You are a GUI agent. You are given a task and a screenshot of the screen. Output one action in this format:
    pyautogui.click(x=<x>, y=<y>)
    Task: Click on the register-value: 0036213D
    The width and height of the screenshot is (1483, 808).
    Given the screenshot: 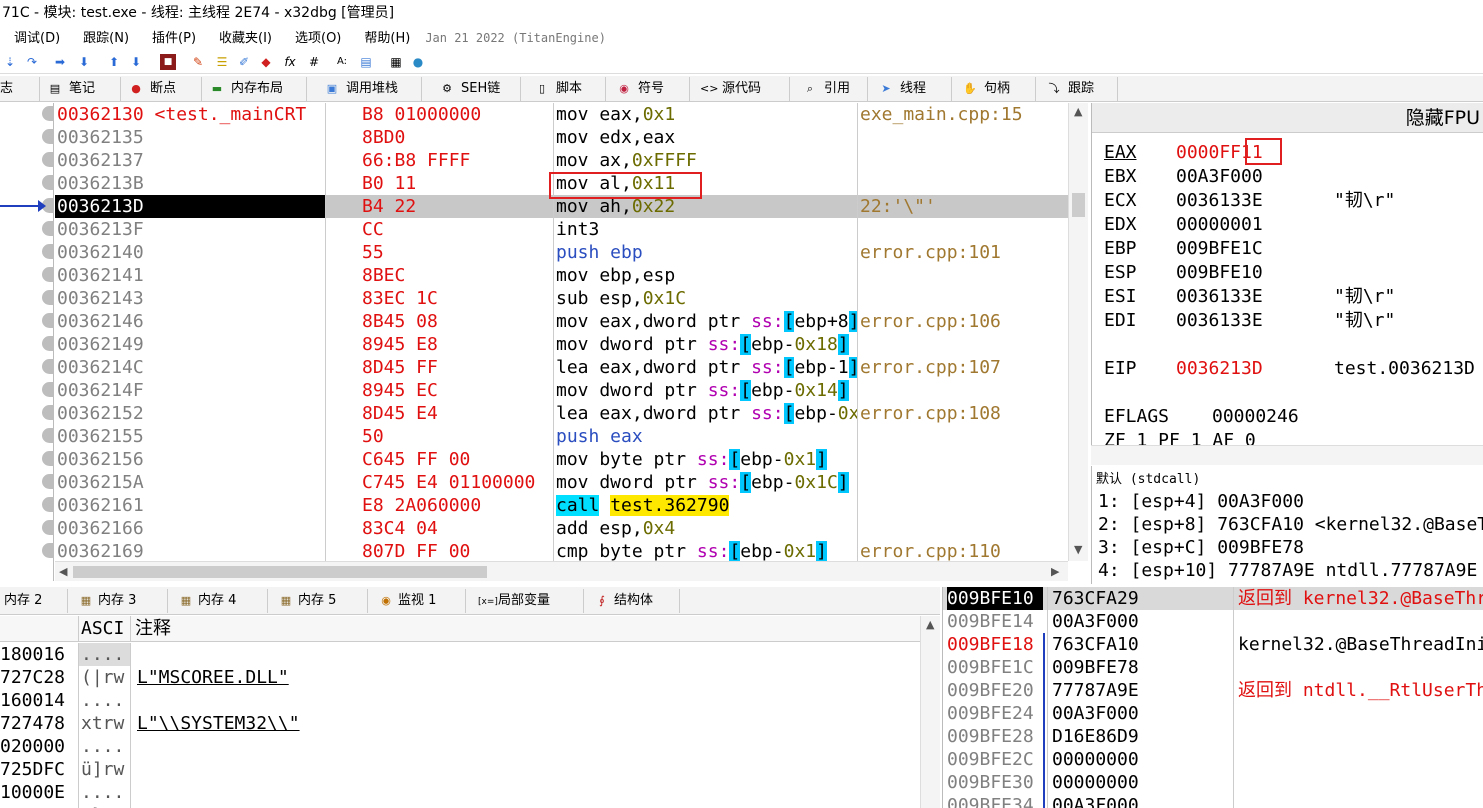 What is the action you would take?
    pyautogui.click(x=1255, y=369)
    